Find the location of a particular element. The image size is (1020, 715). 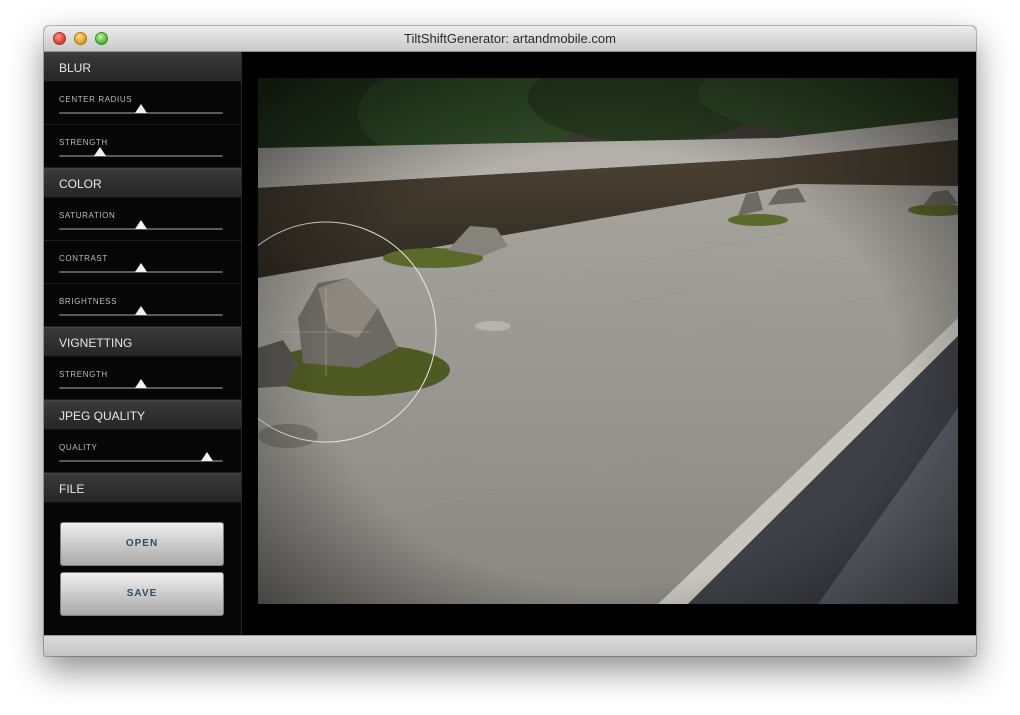

contrast-control: CONTRAST is located at coordinates (142, 262).